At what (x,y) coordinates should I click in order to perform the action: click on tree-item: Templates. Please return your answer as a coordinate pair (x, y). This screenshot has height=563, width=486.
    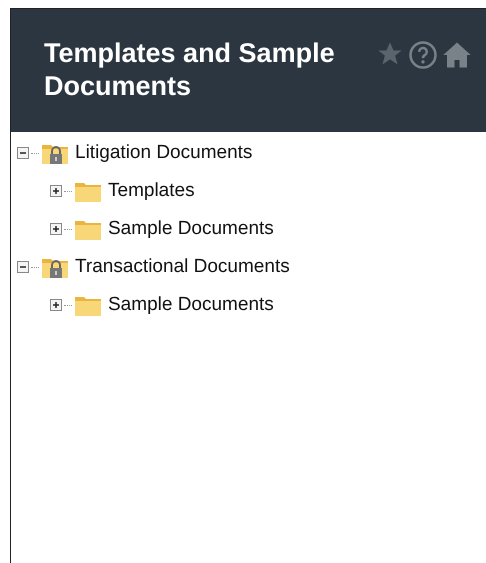
    Looking at the image, I should click on (151, 191).